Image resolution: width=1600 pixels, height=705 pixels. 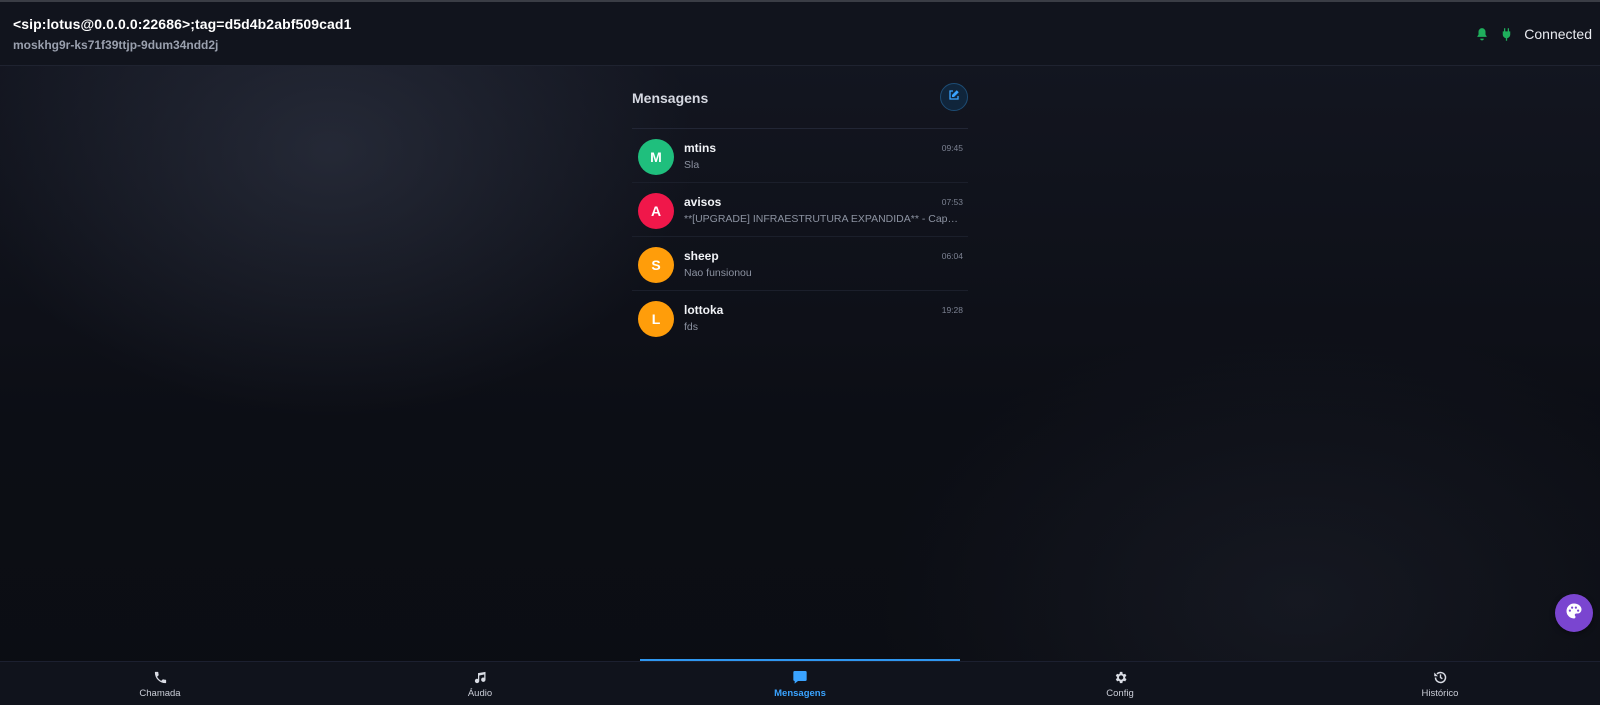 What do you see at coordinates (1506, 34) in the screenshot?
I see `plug-icon` at bounding box center [1506, 34].